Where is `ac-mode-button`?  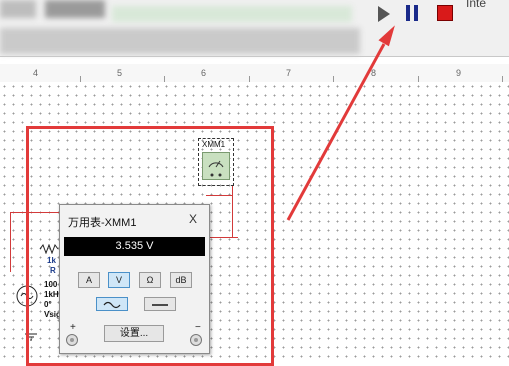
ac-mode-button is located at coordinates (112, 304).